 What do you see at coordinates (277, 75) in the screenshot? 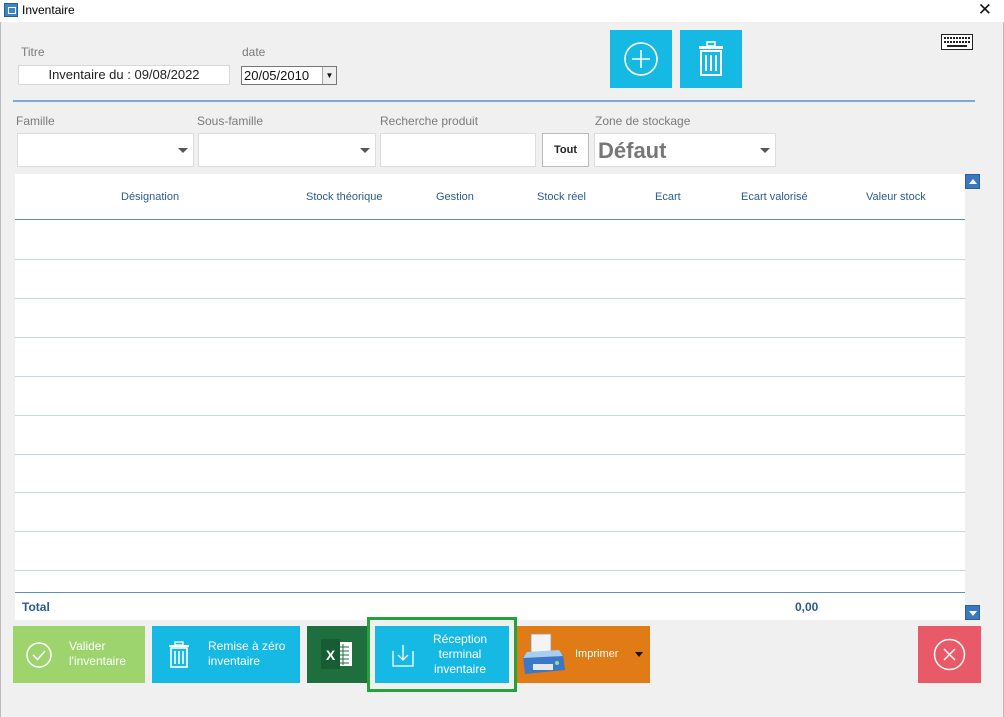
I see `date-value: 20/05/2010` at bounding box center [277, 75].